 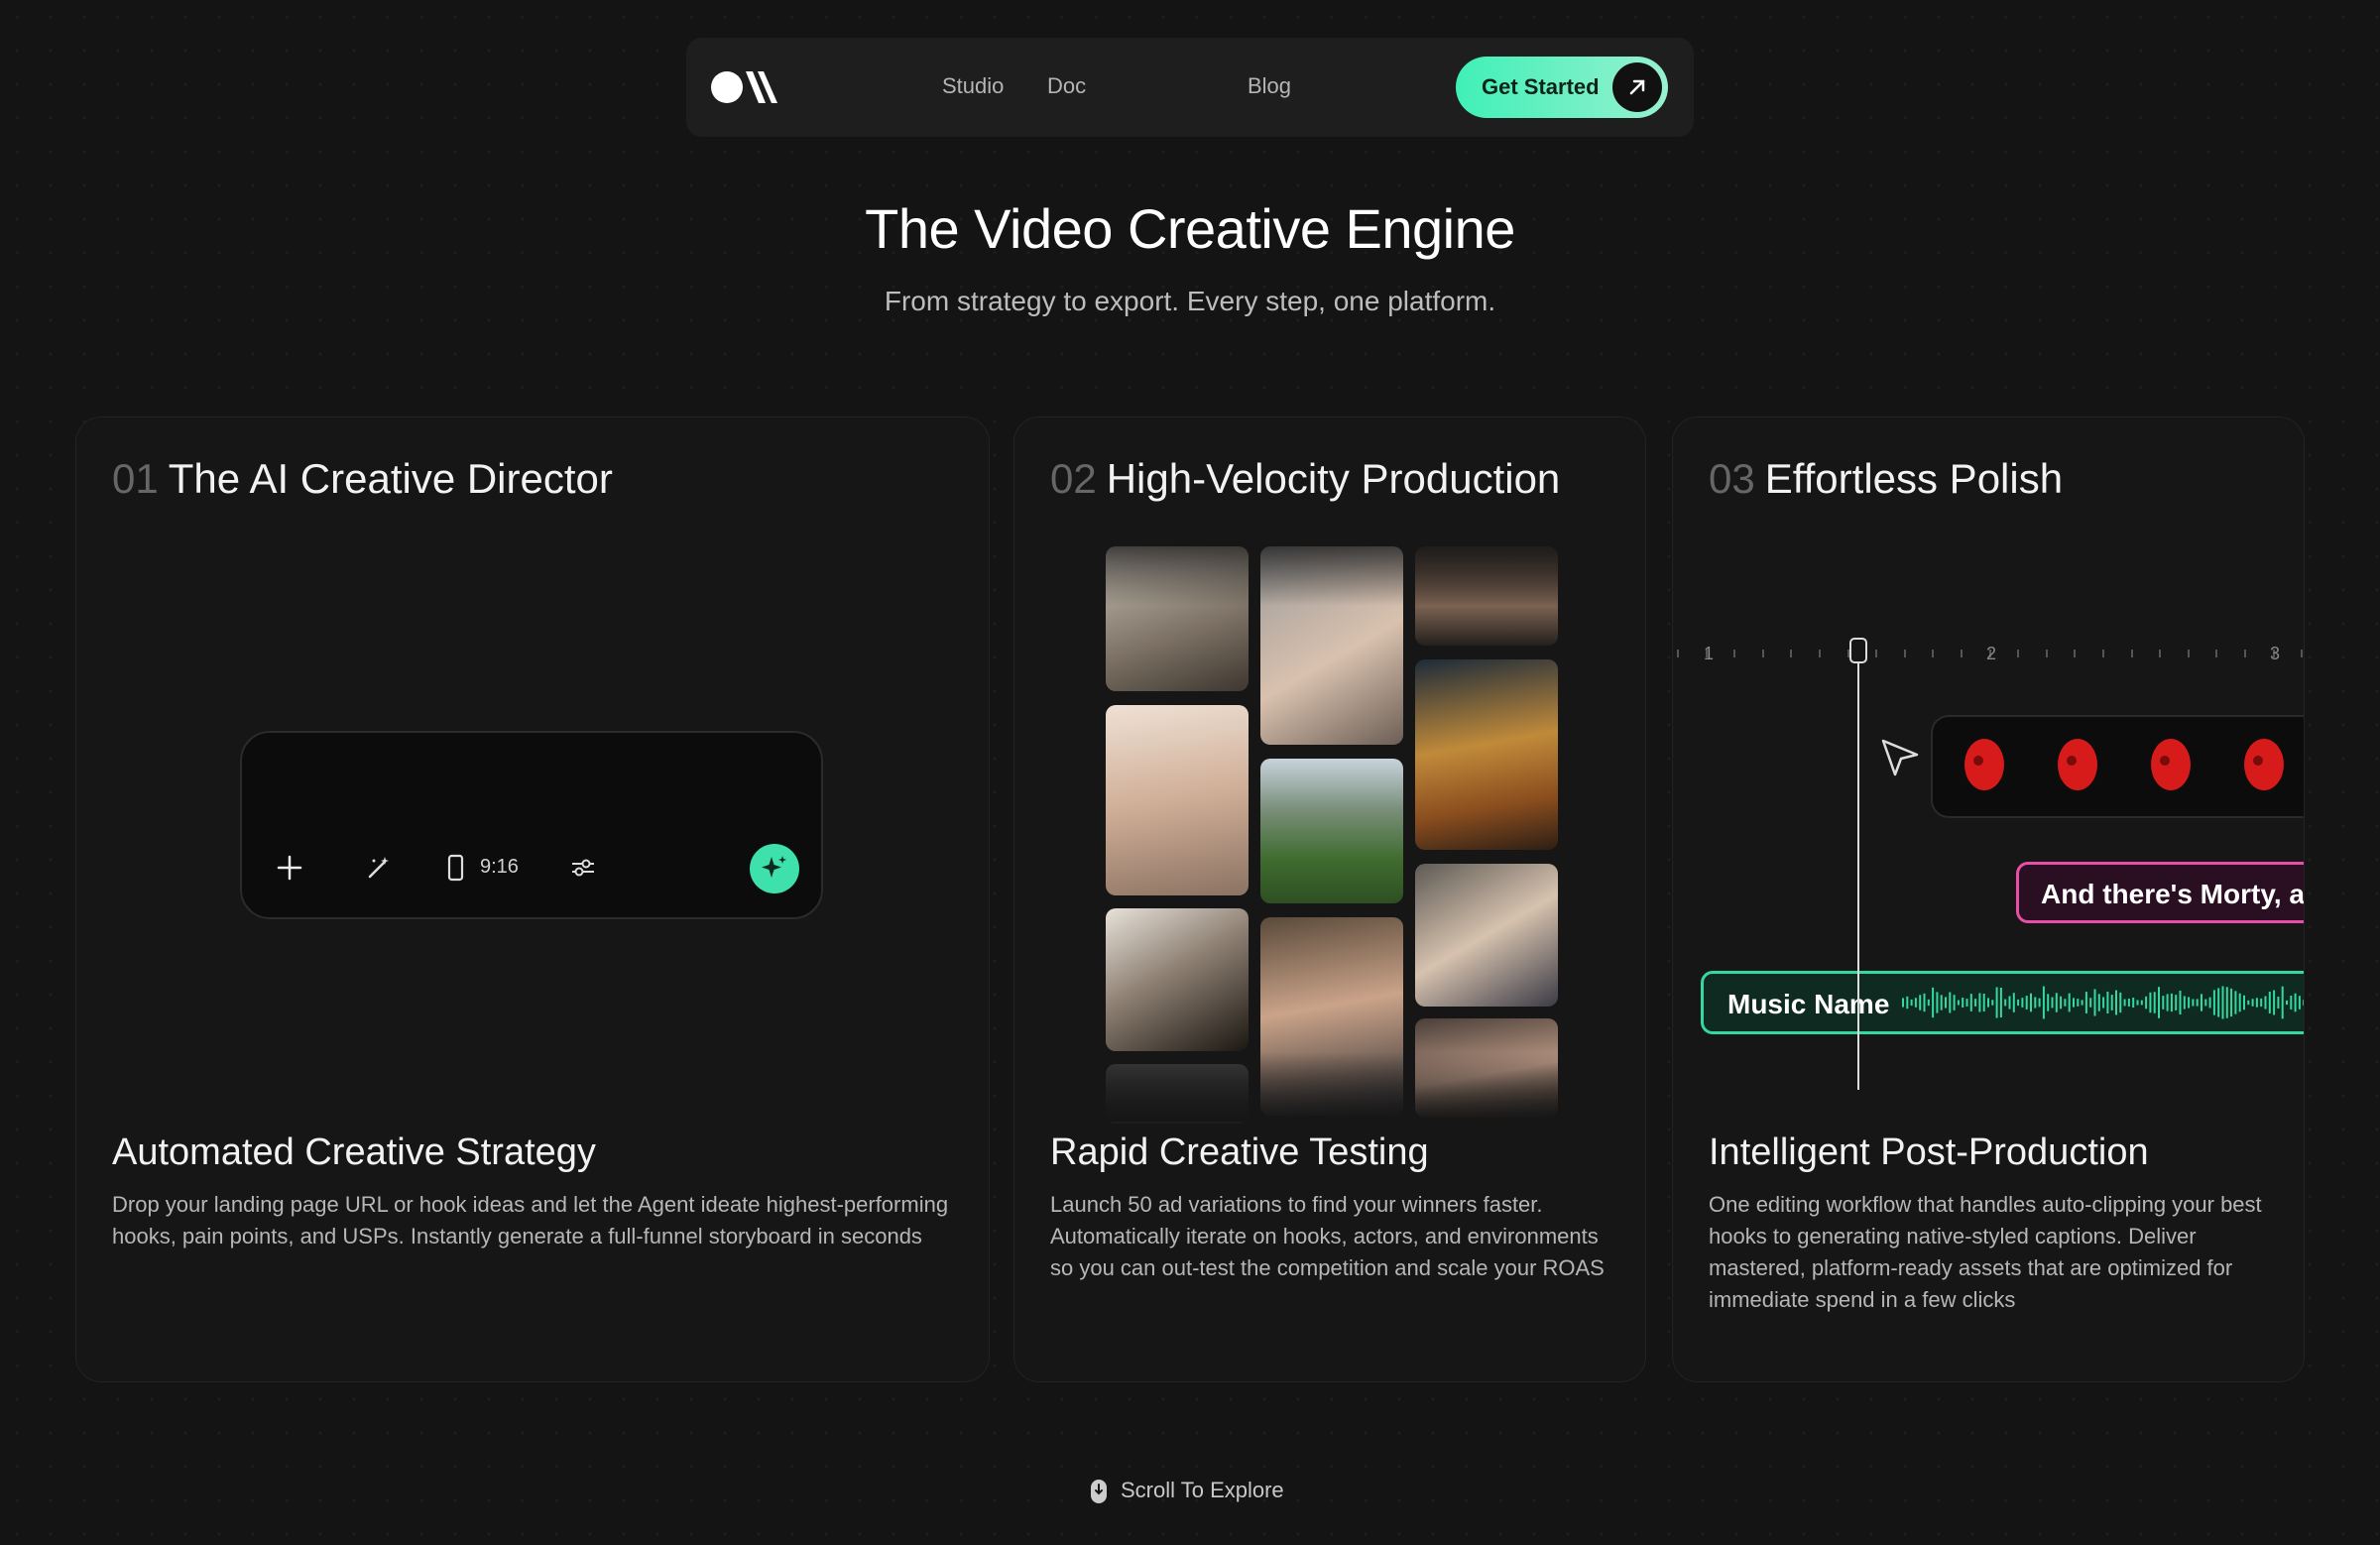 I want to click on generate-button, so click(x=774, y=868).